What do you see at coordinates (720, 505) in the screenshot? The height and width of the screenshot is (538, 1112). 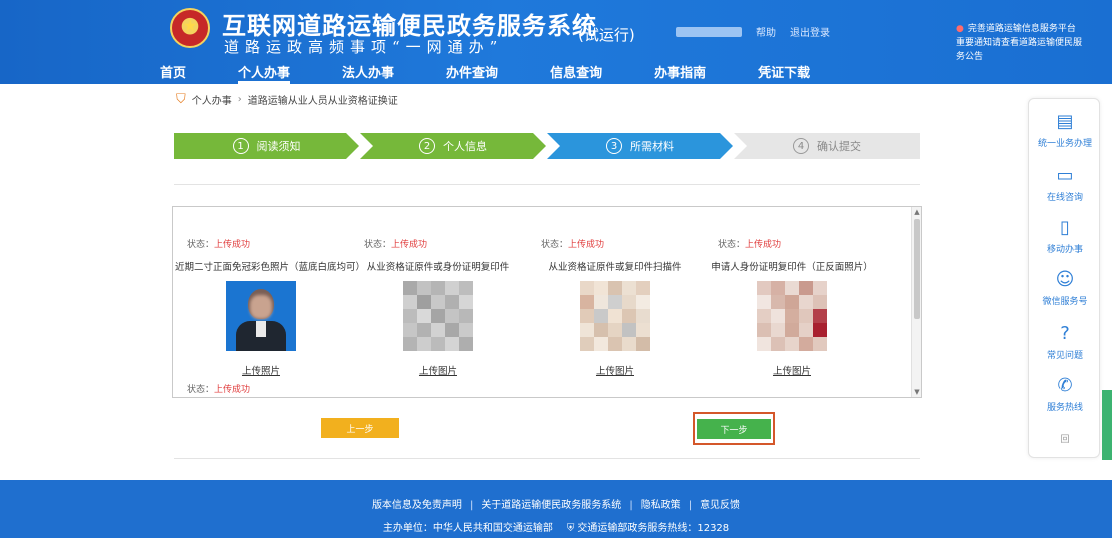 I see `footer-link-feedback: 意见反馈` at bounding box center [720, 505].